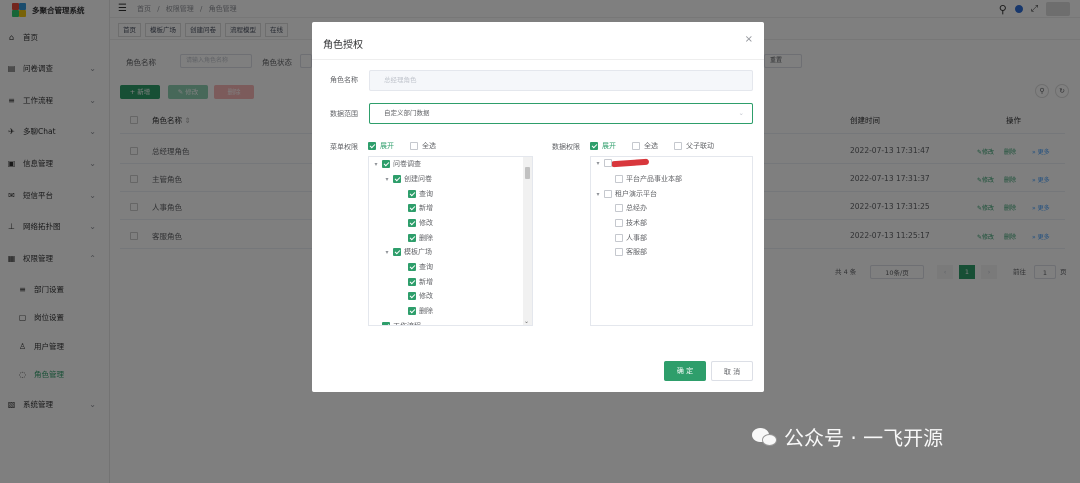 Image resolution: width=1080 pixels, height=483 pixels. I want to click on parent-child-checkbox, so click(678, 146).